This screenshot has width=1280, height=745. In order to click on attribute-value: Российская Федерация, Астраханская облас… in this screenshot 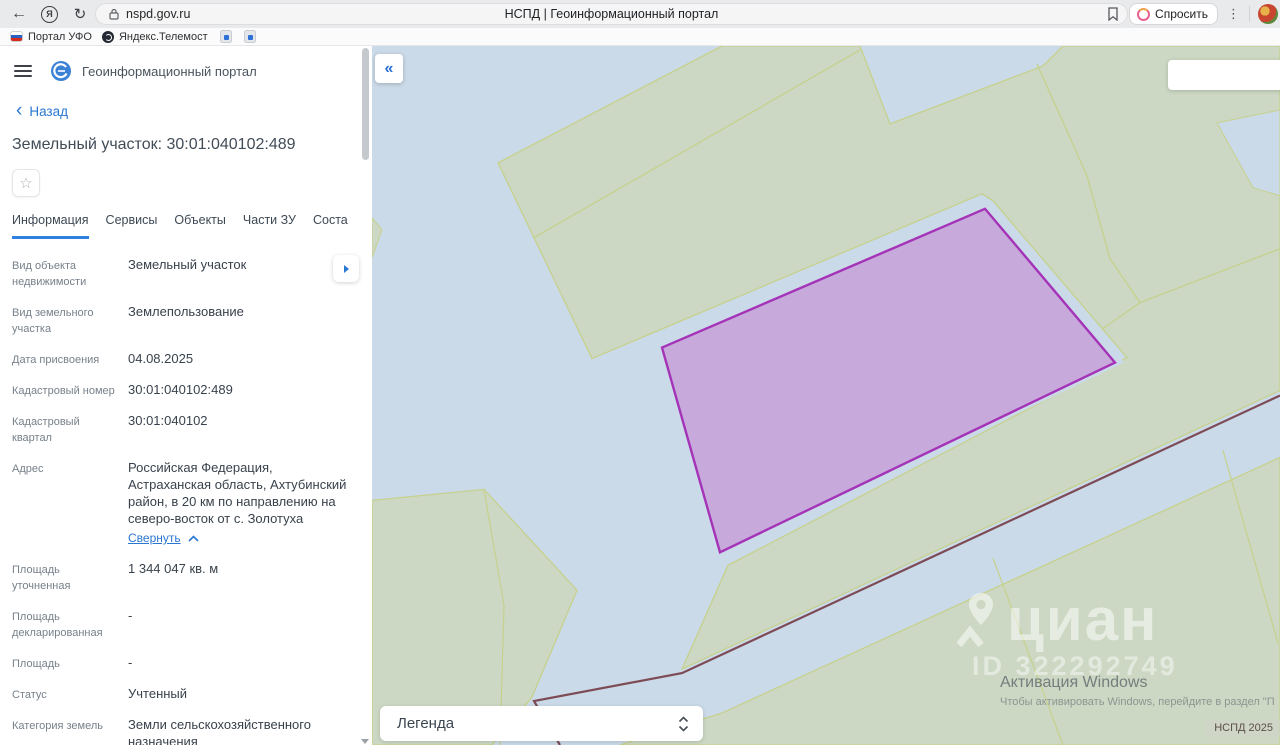, I will do `click(243, 503)`.